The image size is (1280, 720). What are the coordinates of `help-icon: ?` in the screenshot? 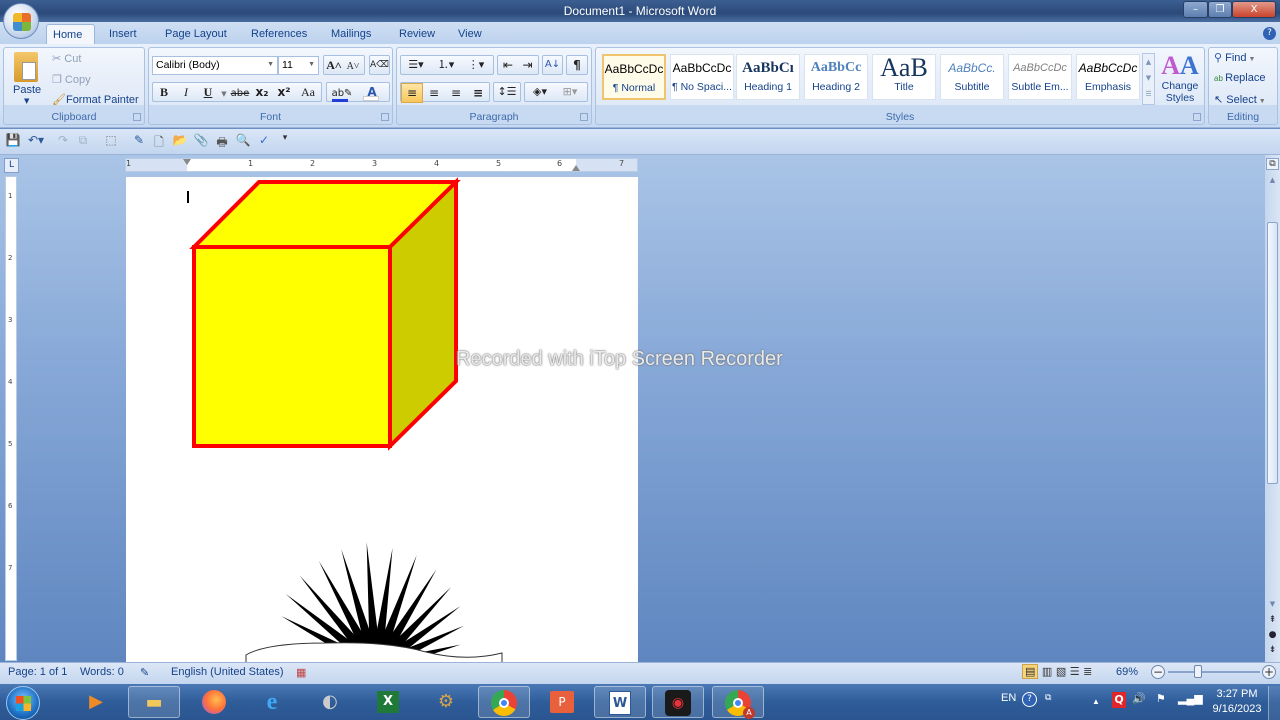 It's located at (1269, 33).